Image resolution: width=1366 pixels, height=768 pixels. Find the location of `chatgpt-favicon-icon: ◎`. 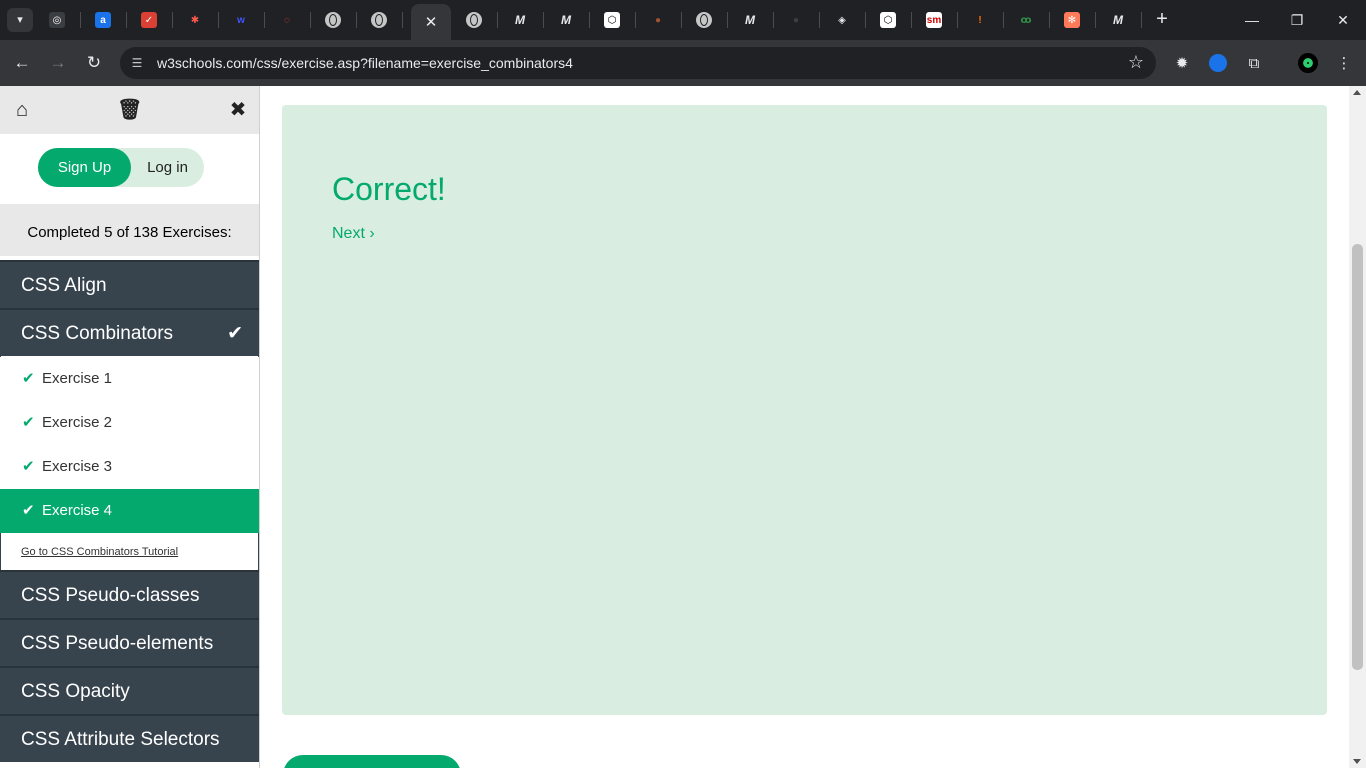

chatgpt-favicon-icon: ◎ is located at coordinates (57, 20).